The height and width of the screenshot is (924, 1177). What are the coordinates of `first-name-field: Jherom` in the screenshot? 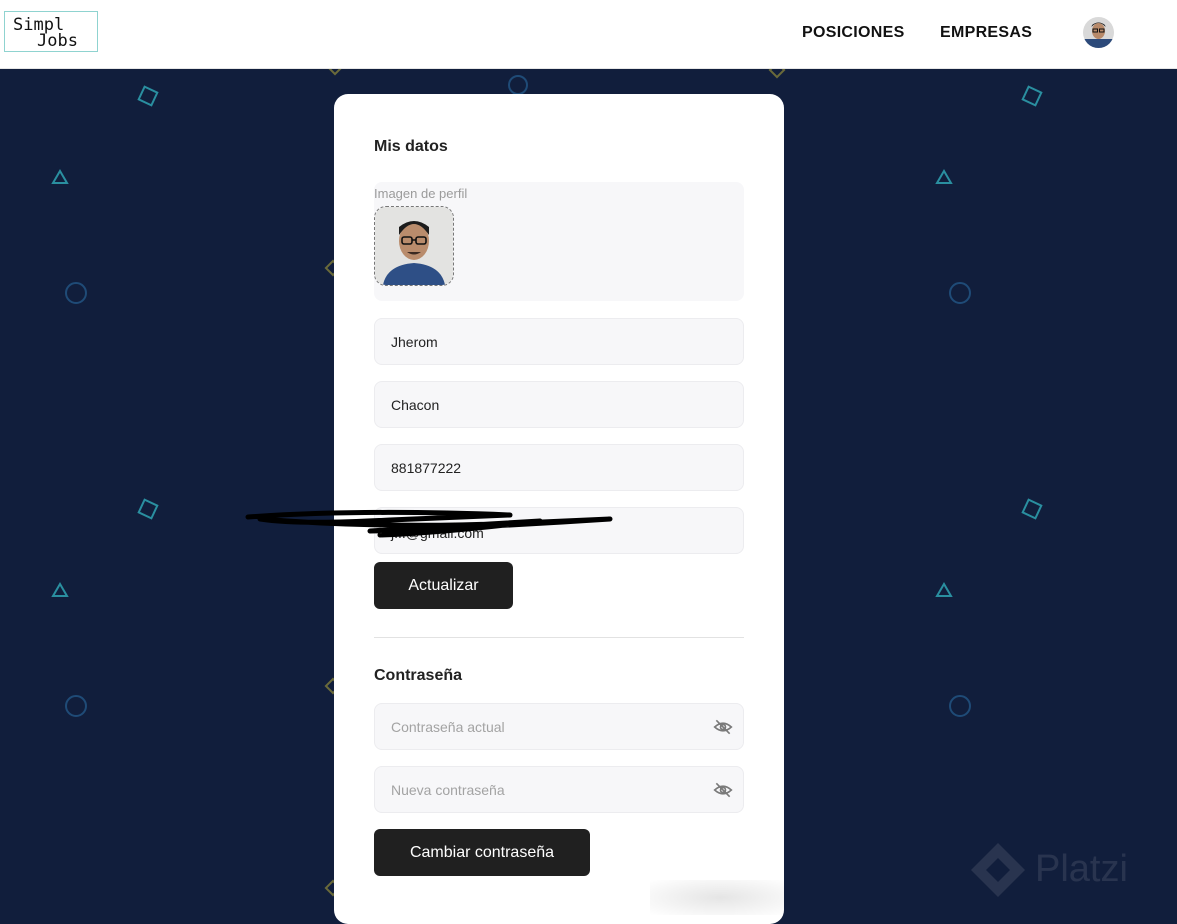 It's located at (559, 341).